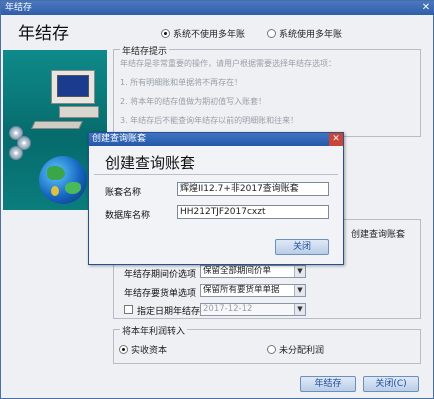 The width and height of the screenshot is (434, 399). What do you see at coordinates (237, 271) in the screenshot?
I see `detail-option-value: 保留全部期间价单` at bounding box center [237, 271].